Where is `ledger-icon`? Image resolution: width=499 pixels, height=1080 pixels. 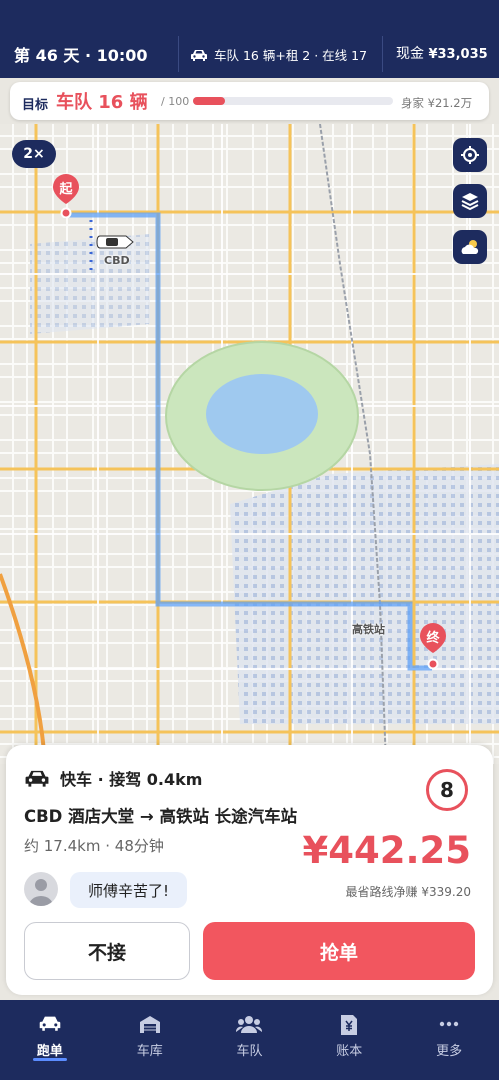
ledger-icon is located at coordinates (349, 1025).